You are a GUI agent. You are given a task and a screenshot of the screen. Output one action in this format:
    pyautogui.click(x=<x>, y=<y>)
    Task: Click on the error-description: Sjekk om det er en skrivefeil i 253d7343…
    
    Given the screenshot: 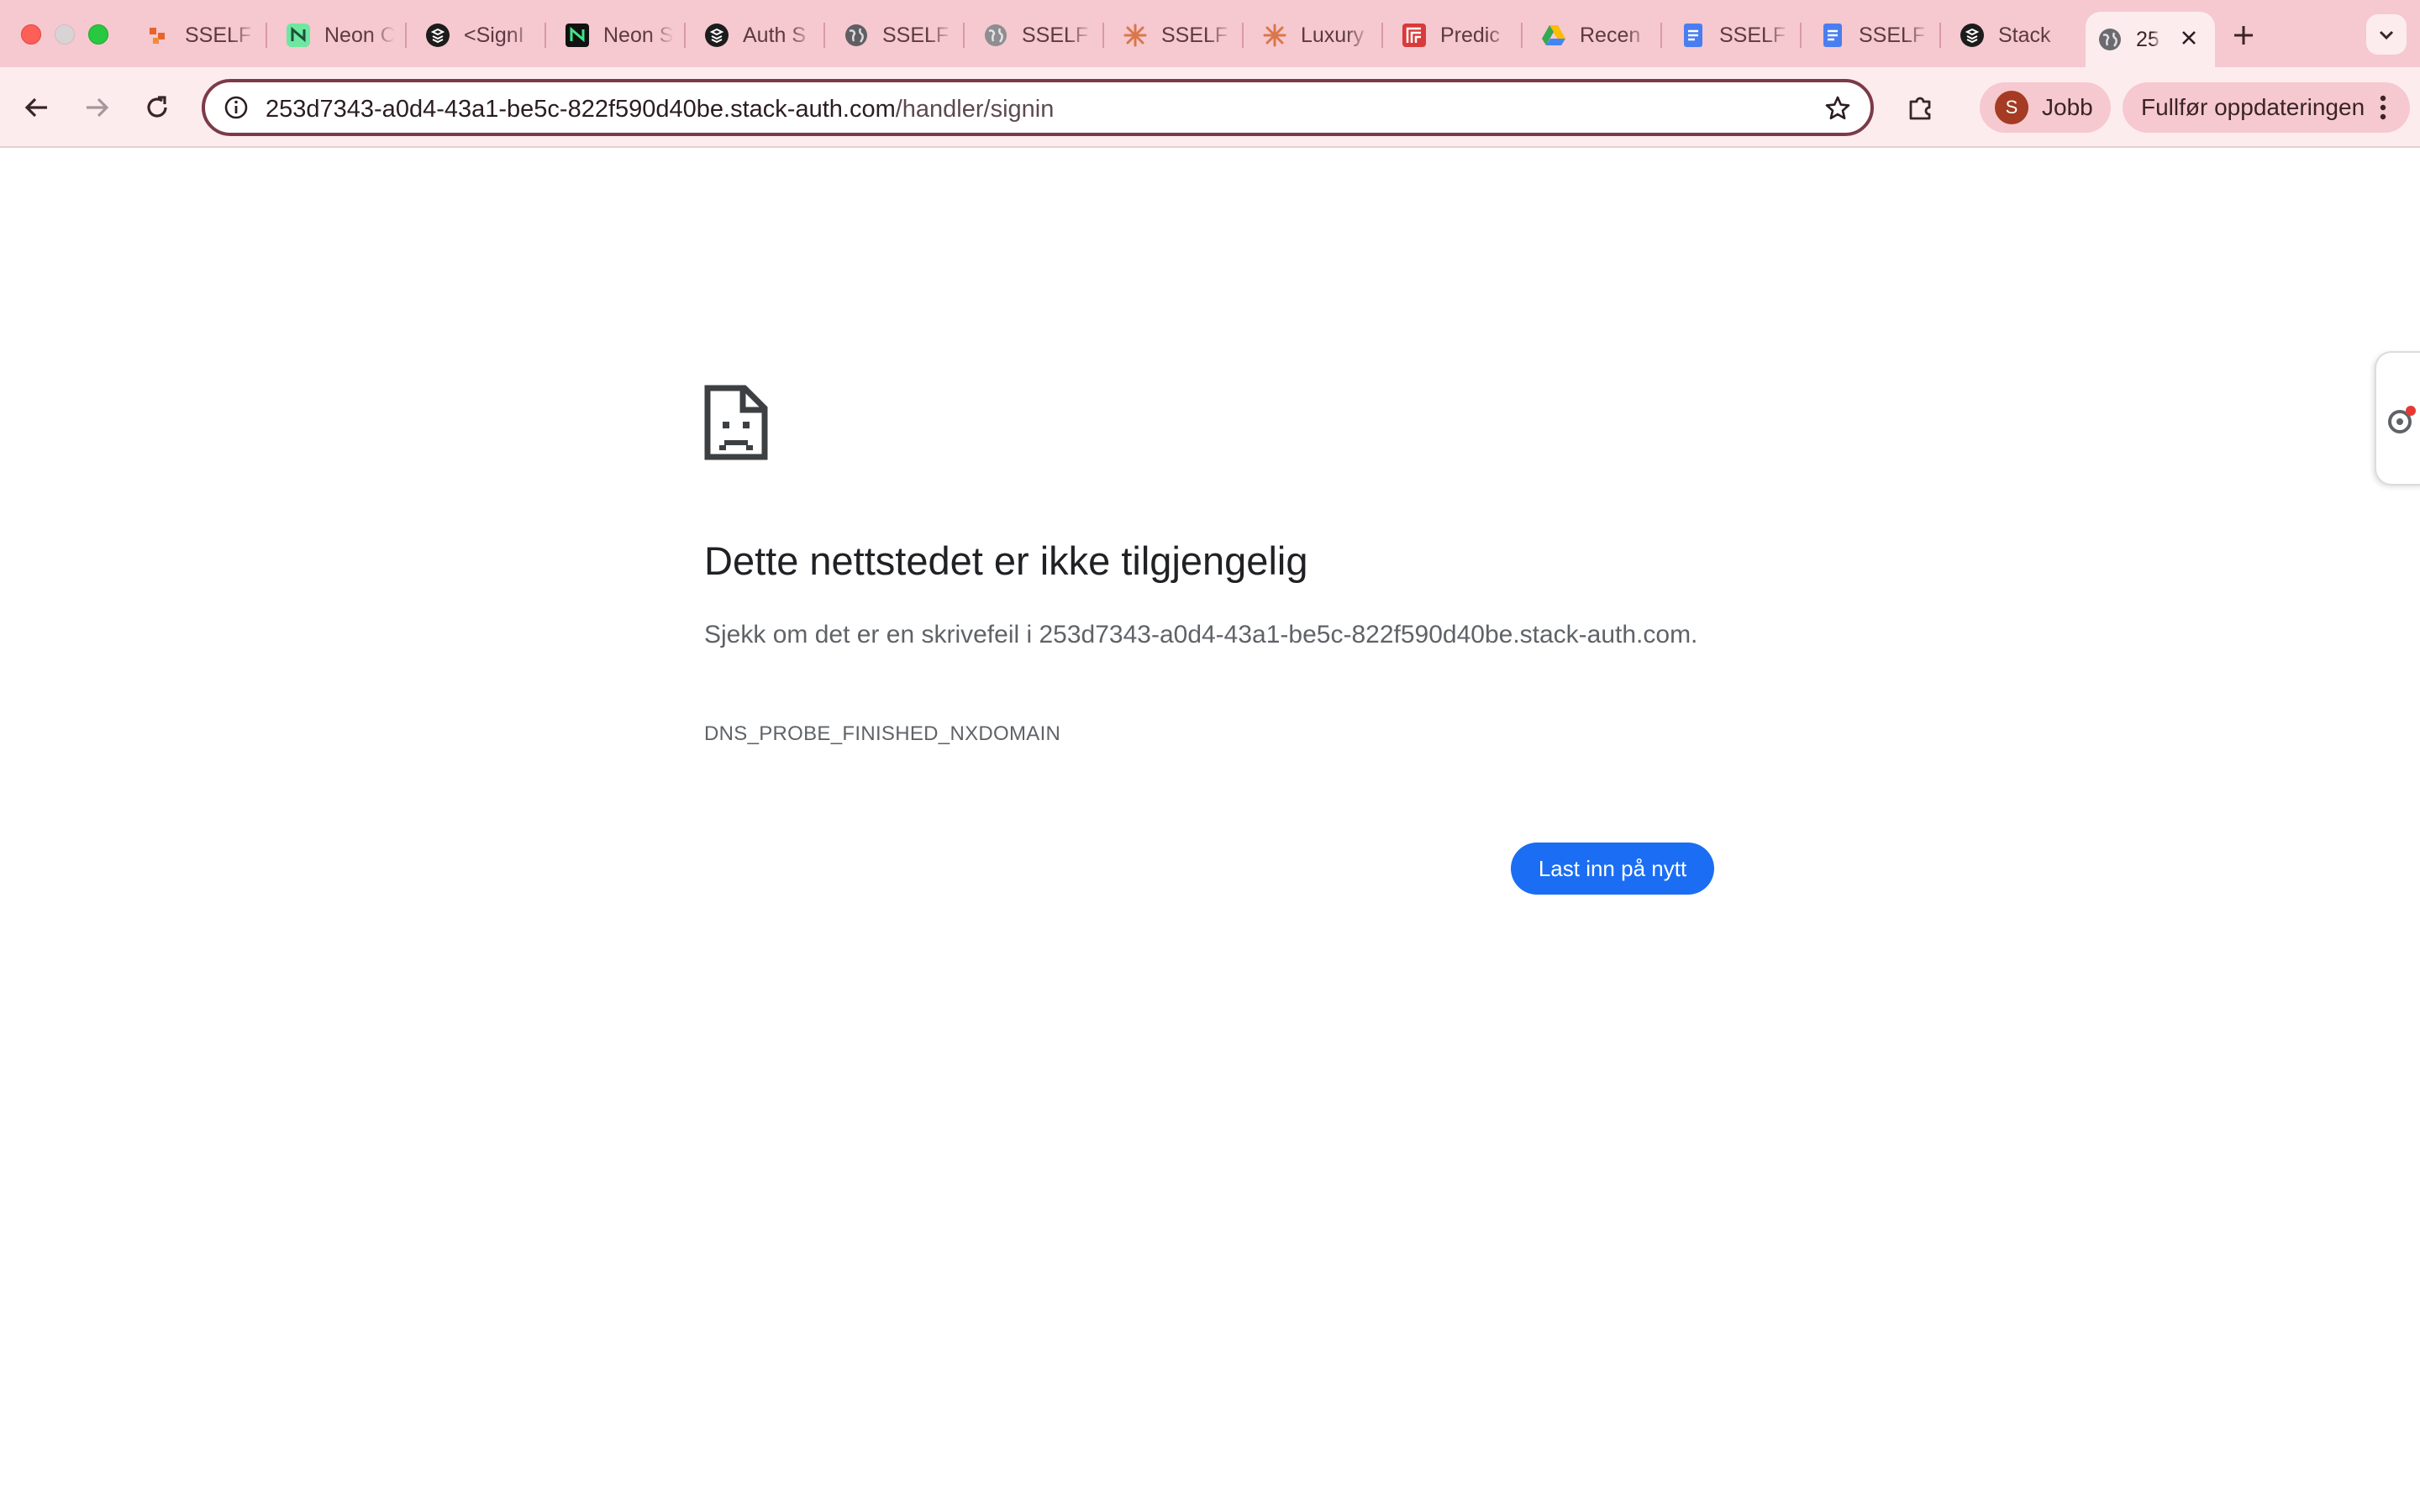 What is the action you would take?
    pyautogui.click(x=1201, y=634)
    